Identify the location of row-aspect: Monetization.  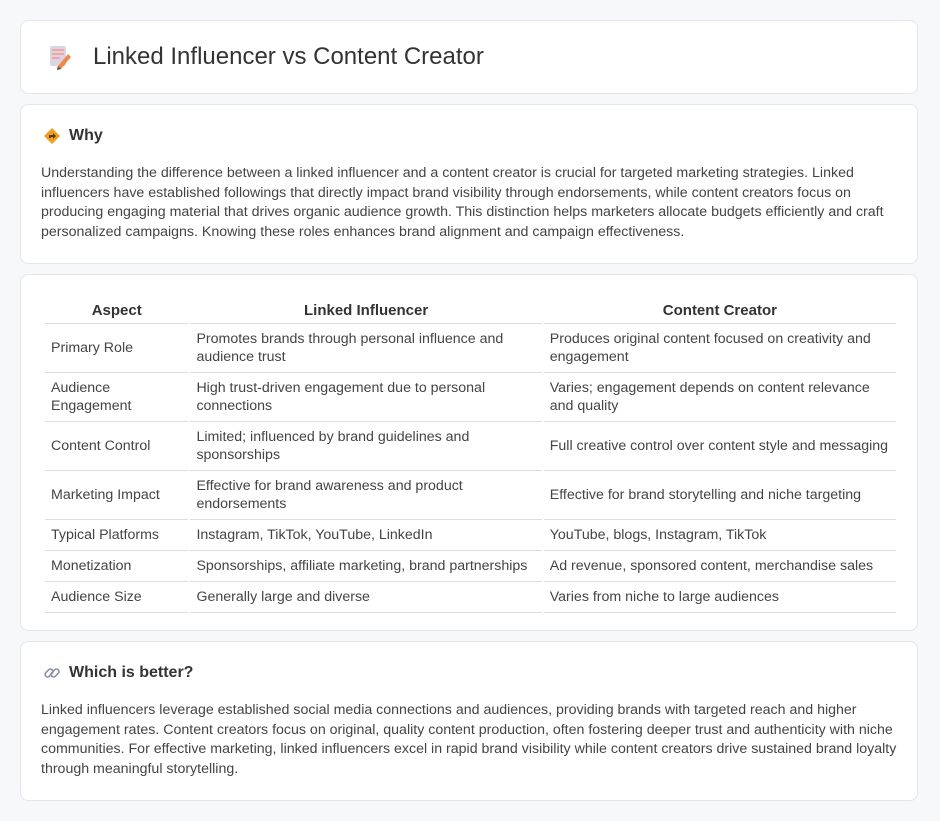
(117, 566).